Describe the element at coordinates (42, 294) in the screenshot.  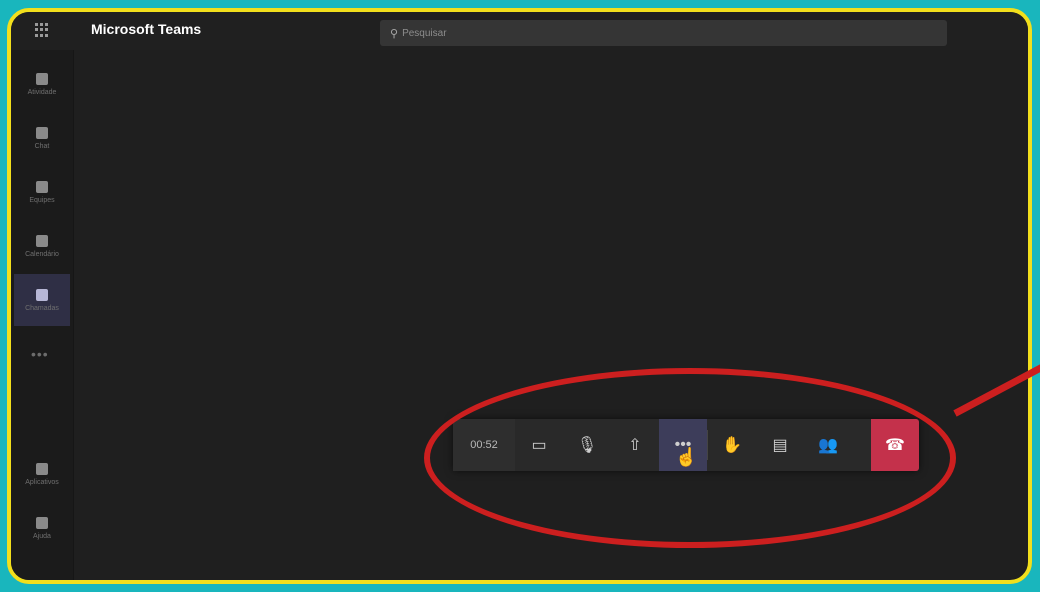
I see `calls-icon` at that location.